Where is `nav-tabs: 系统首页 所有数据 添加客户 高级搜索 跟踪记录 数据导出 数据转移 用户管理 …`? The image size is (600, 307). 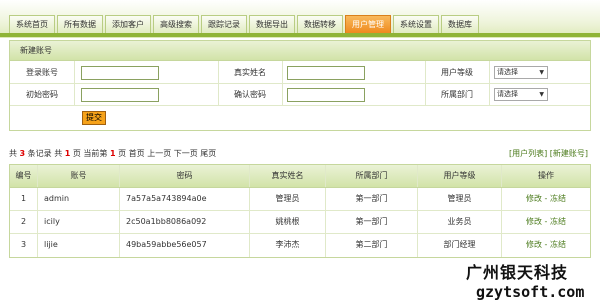
nav-tabs: 系统首页 所有数据 添加客户 高级搜索 跟踪记录 数据导出 数据转移 用户管理 … is located at coordinates (245, 24).